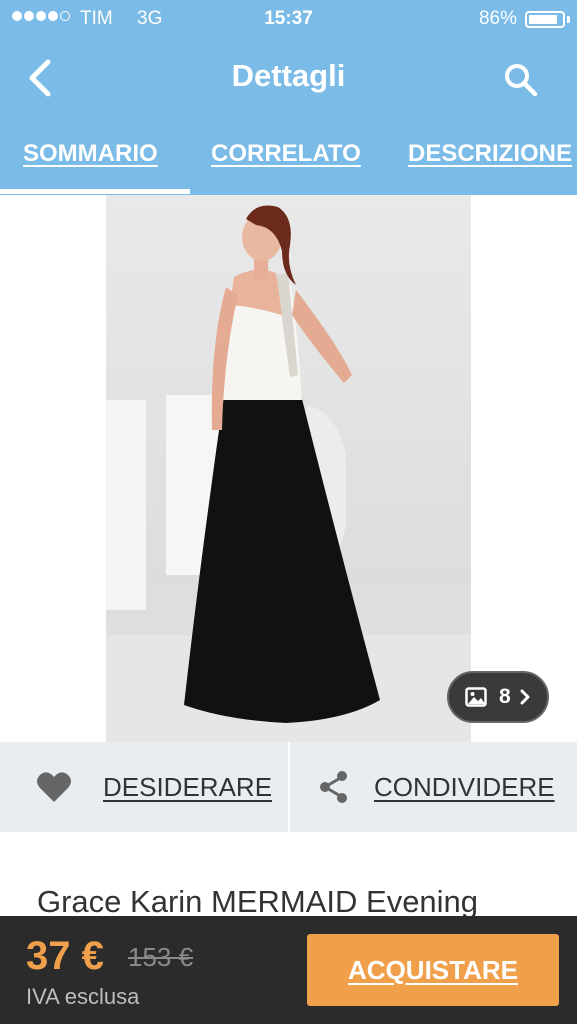 The image size is (577, 1024). What do you see at coordinates (464, 786) in the screenshot?
I see `share-label: CONDIVIDERE` at bounding box center [464, 786].